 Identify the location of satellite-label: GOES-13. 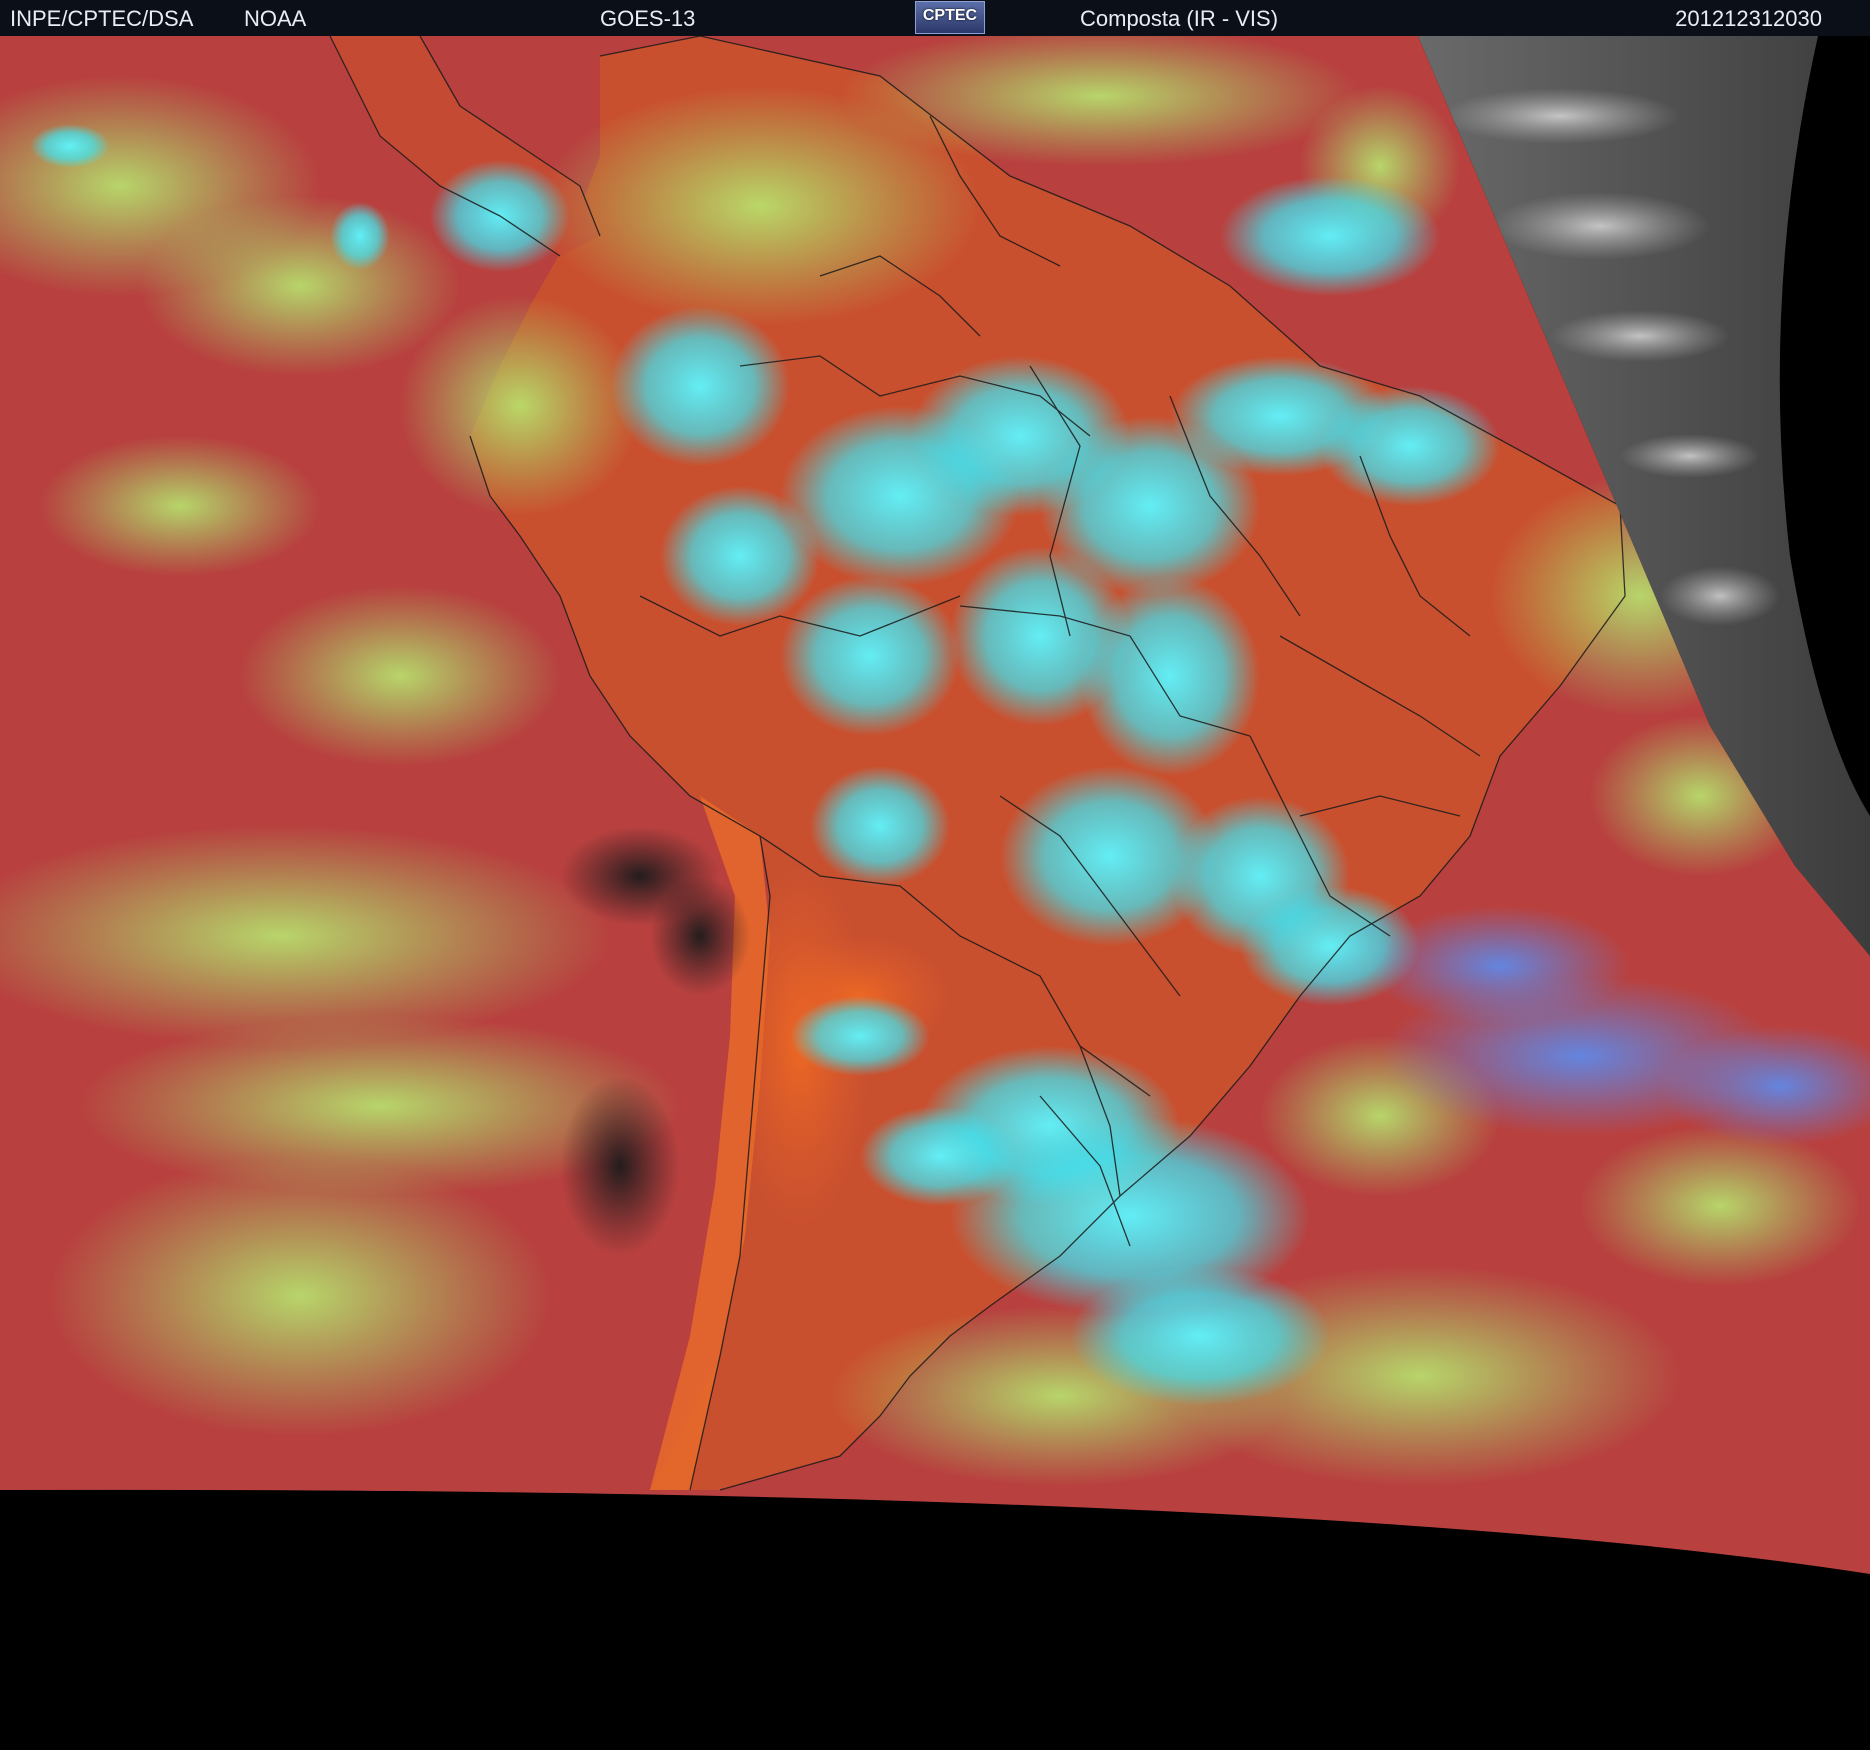
(648, 18).